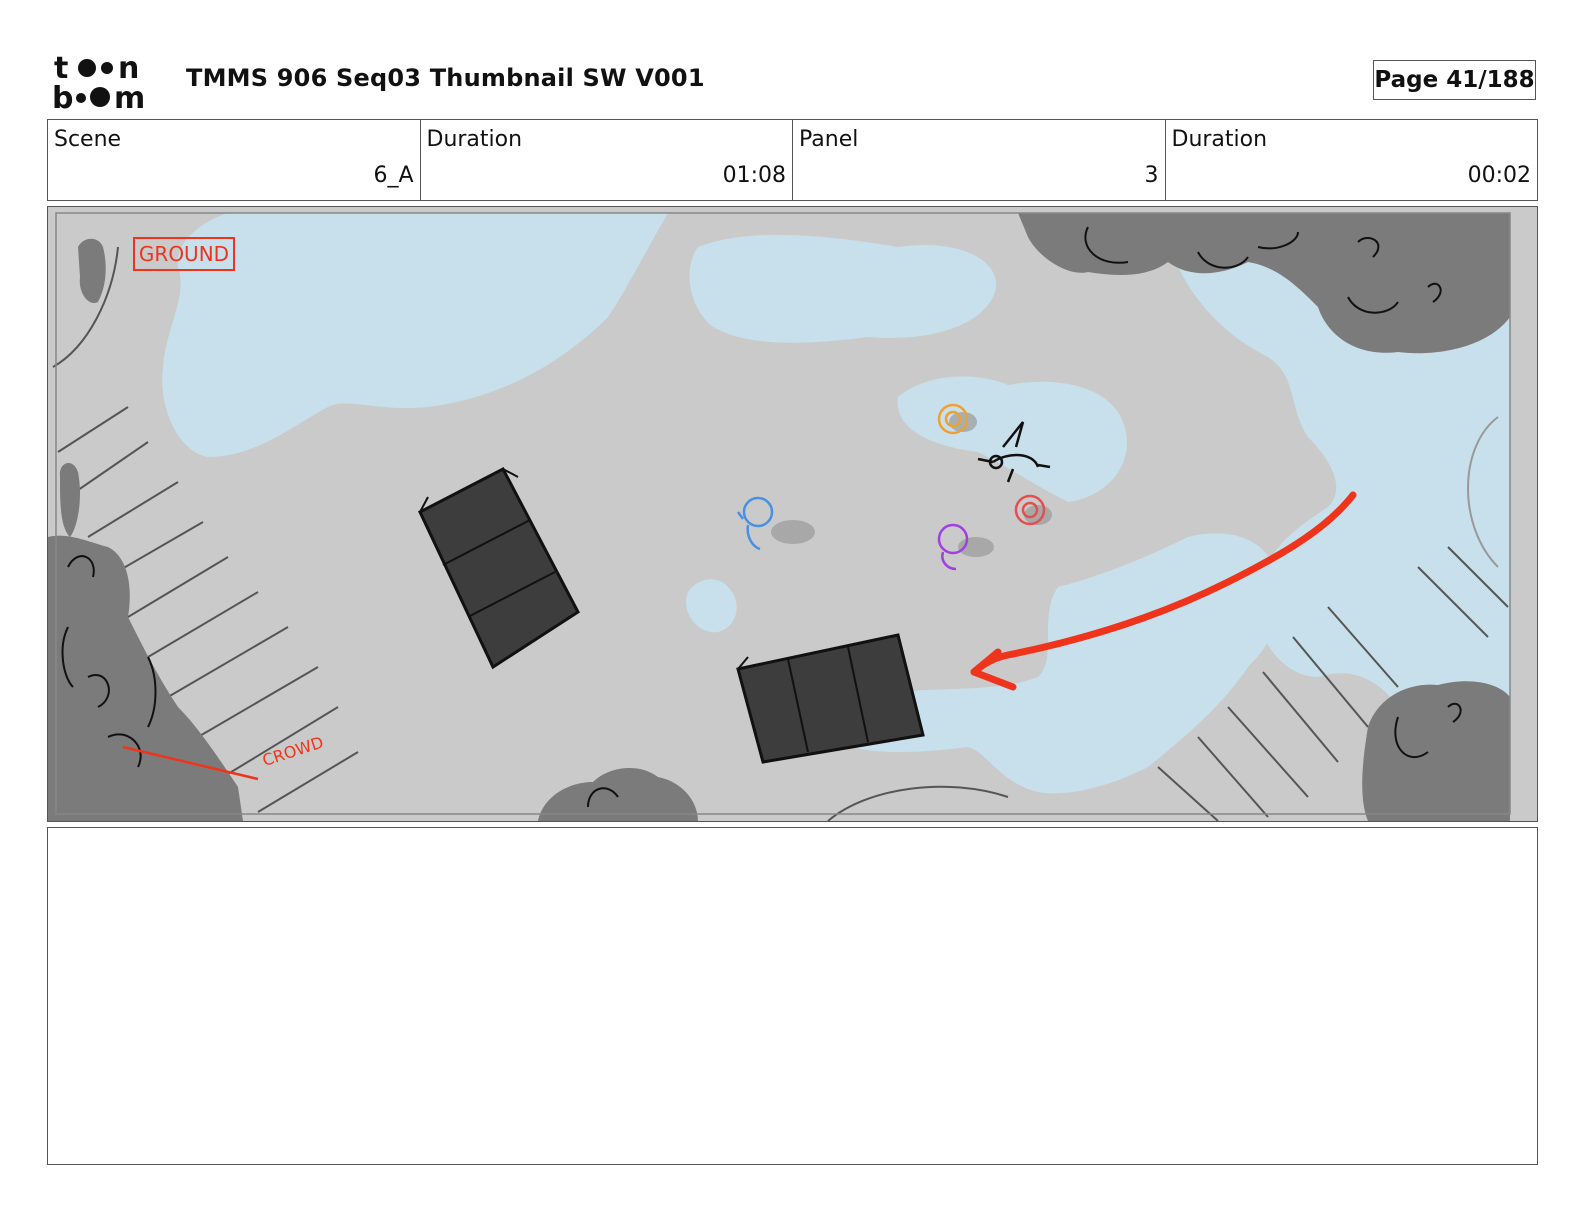 The image size is (1584, 1224). Describe the element at coordinates (1151, 175) in the screenshot. I see `panel-value: 3` at that location.